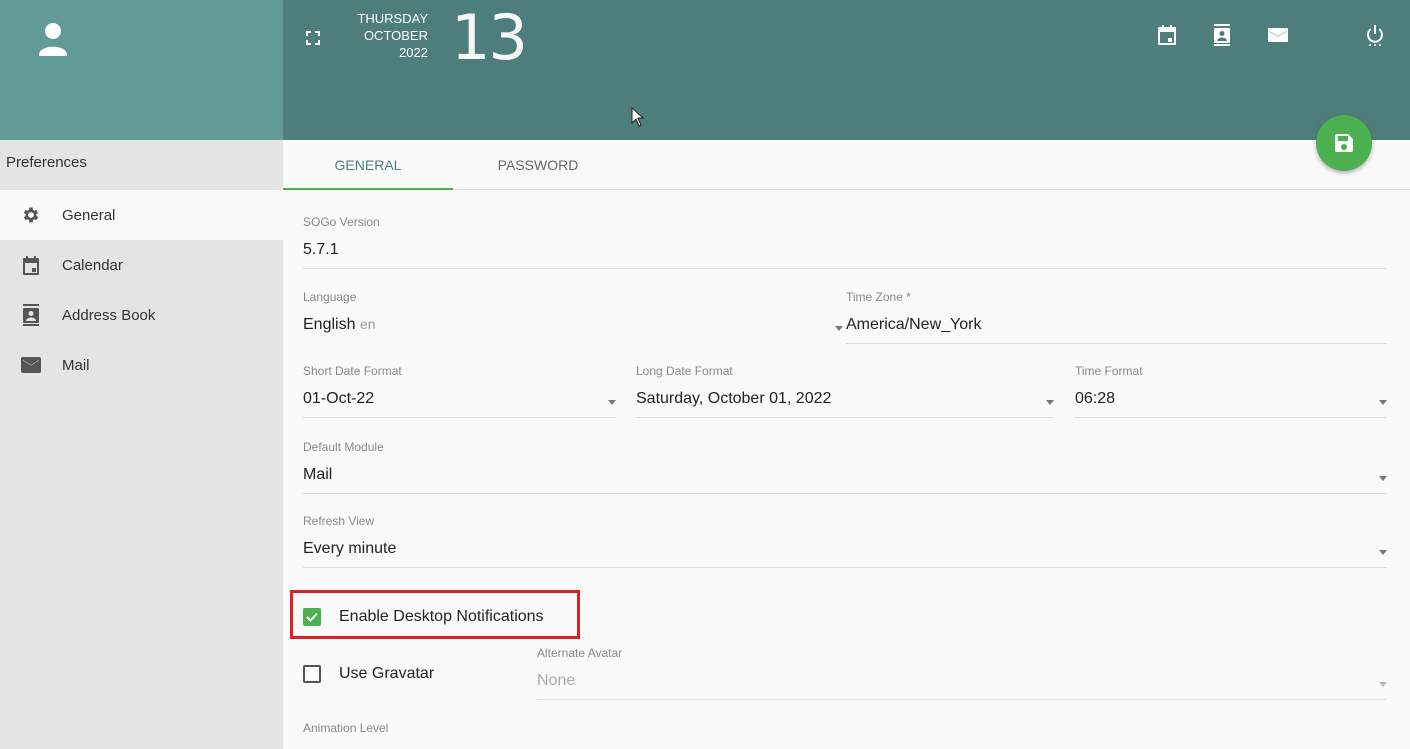  I want to click on field-label: Refresh View, so click(339, 521).